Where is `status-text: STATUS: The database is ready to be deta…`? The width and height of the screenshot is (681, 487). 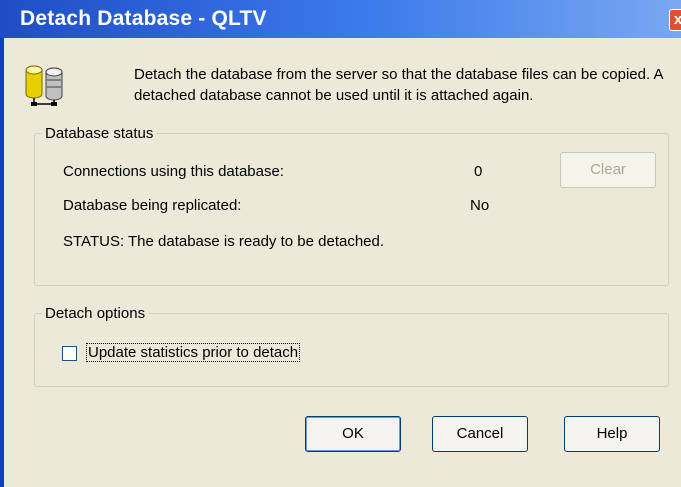 status-text: STATUS: The database is ready to be deta… is located at coordinates (224, 241).